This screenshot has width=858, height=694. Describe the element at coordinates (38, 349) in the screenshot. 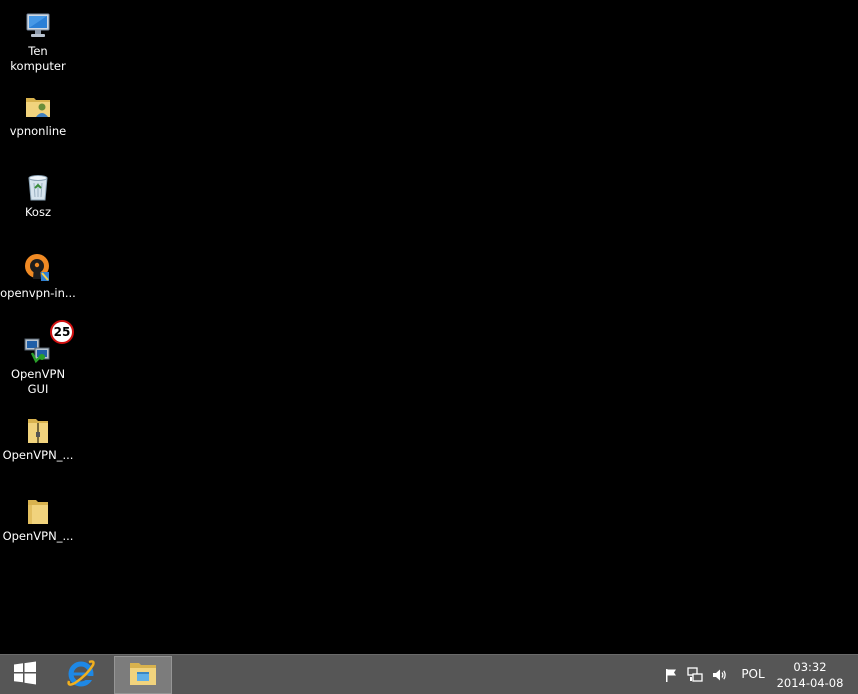

I see `openvpn-gui-icon` at that location.